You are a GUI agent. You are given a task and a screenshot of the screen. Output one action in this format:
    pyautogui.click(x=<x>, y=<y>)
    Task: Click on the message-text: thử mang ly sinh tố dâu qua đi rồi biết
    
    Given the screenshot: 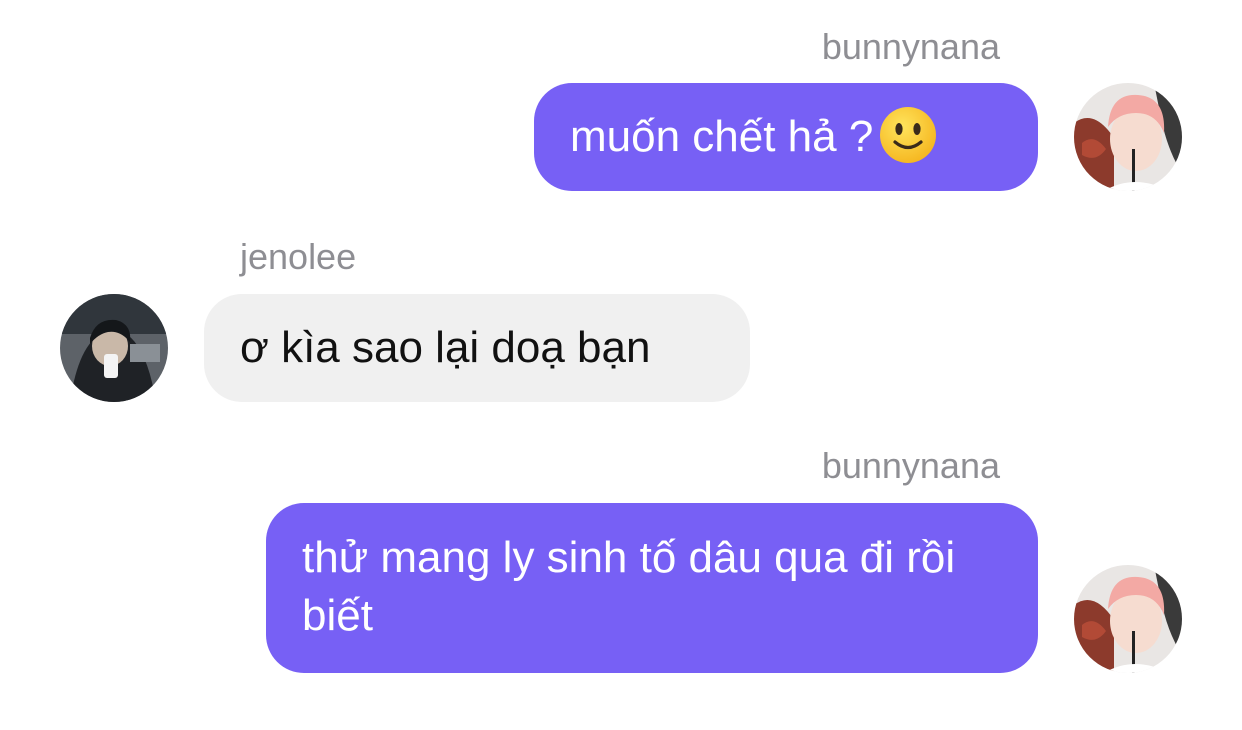 What is the action you would take?
    pyautogui.click(x=629, y=586)
    